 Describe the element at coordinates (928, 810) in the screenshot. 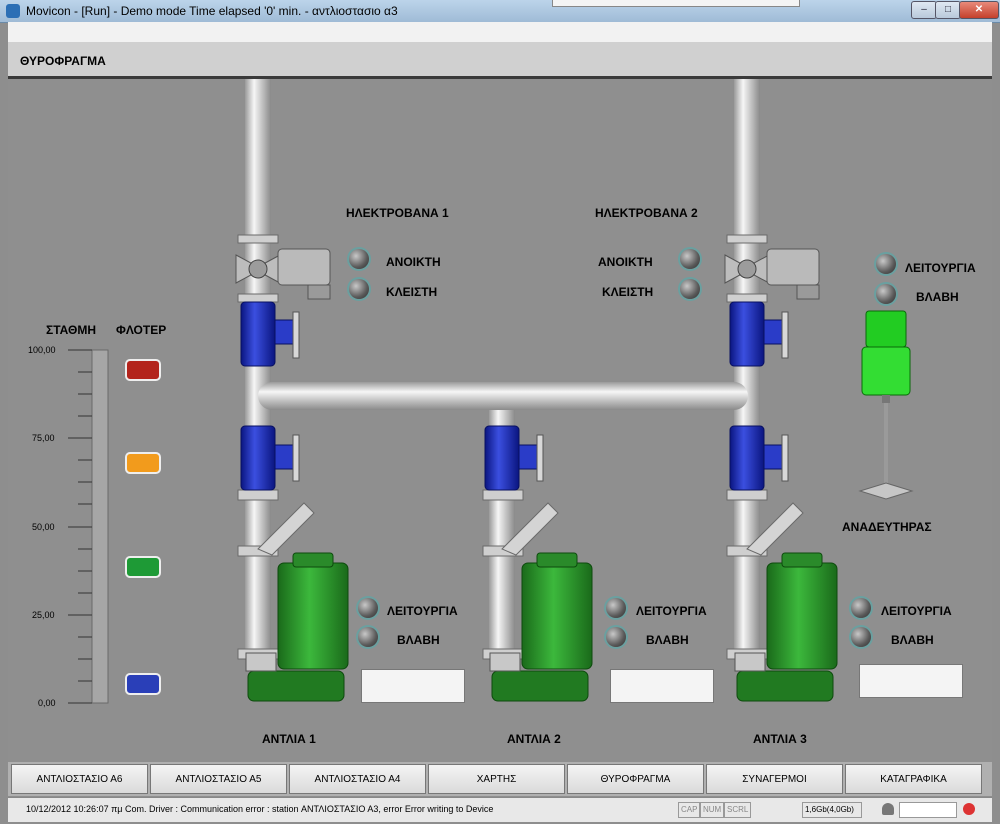

I see `user-field` at that location.